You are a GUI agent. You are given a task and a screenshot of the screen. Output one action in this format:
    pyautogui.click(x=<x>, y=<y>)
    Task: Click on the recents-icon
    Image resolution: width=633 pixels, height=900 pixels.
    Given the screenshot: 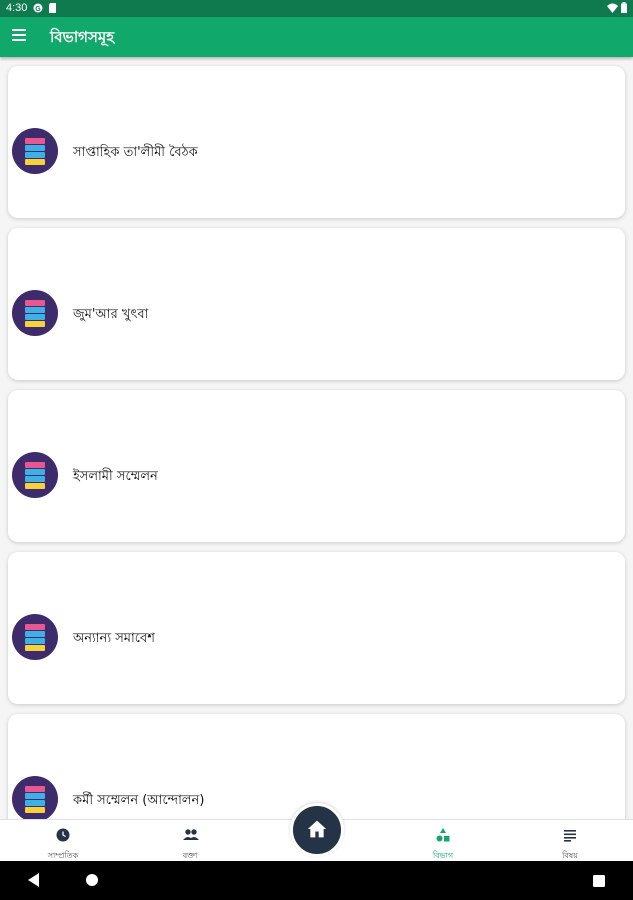 What is the action you would take?
    pyautogui.click(x=599, y=881)
    